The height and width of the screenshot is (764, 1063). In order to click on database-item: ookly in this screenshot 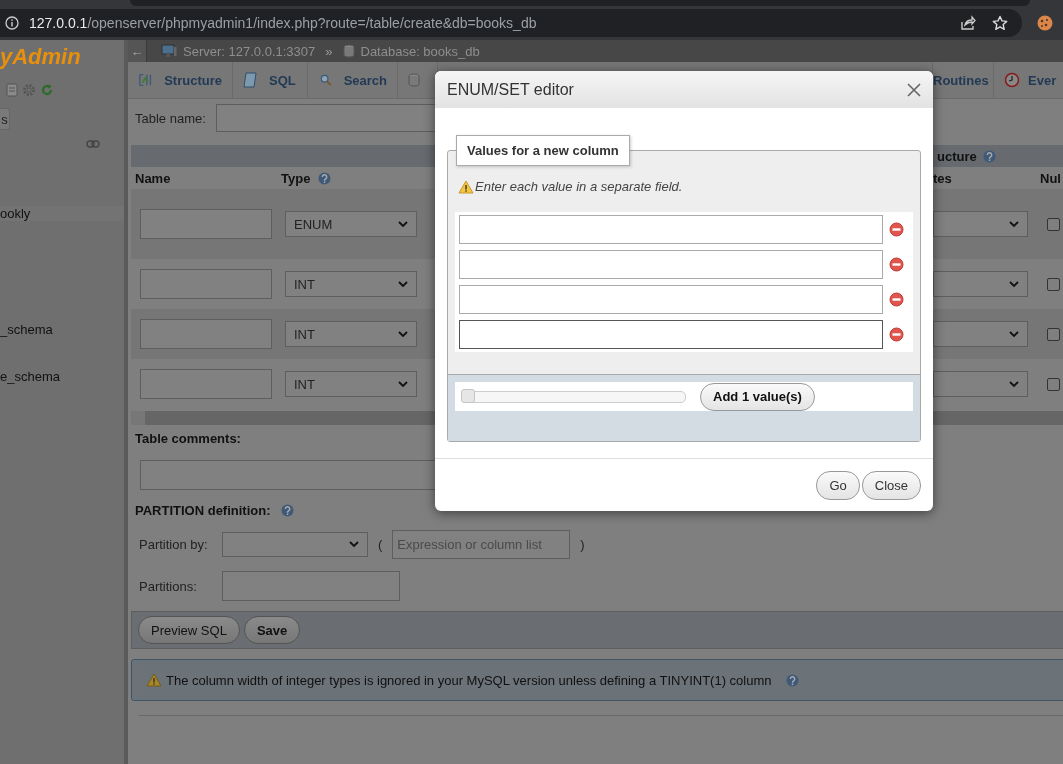, I will do `click(62, 213)`.